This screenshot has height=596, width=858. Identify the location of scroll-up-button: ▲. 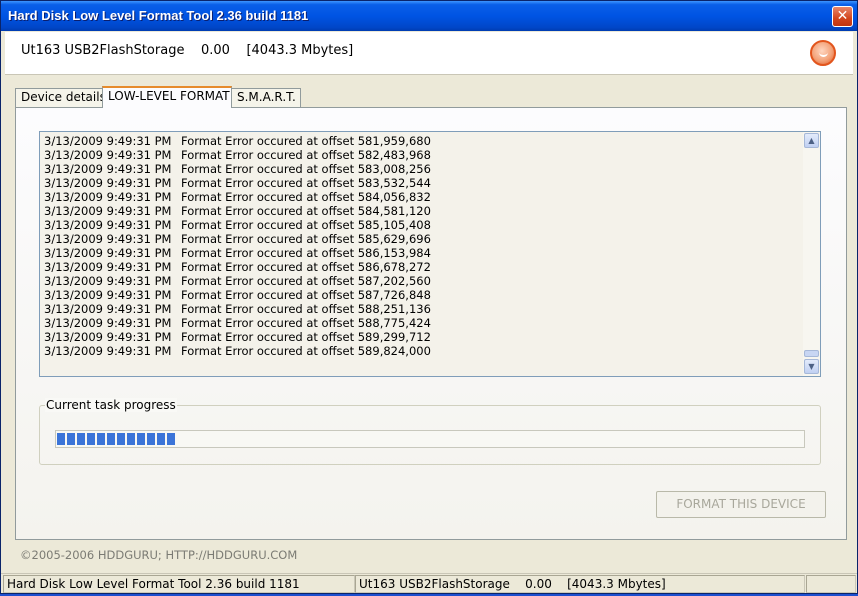
(811, 140).